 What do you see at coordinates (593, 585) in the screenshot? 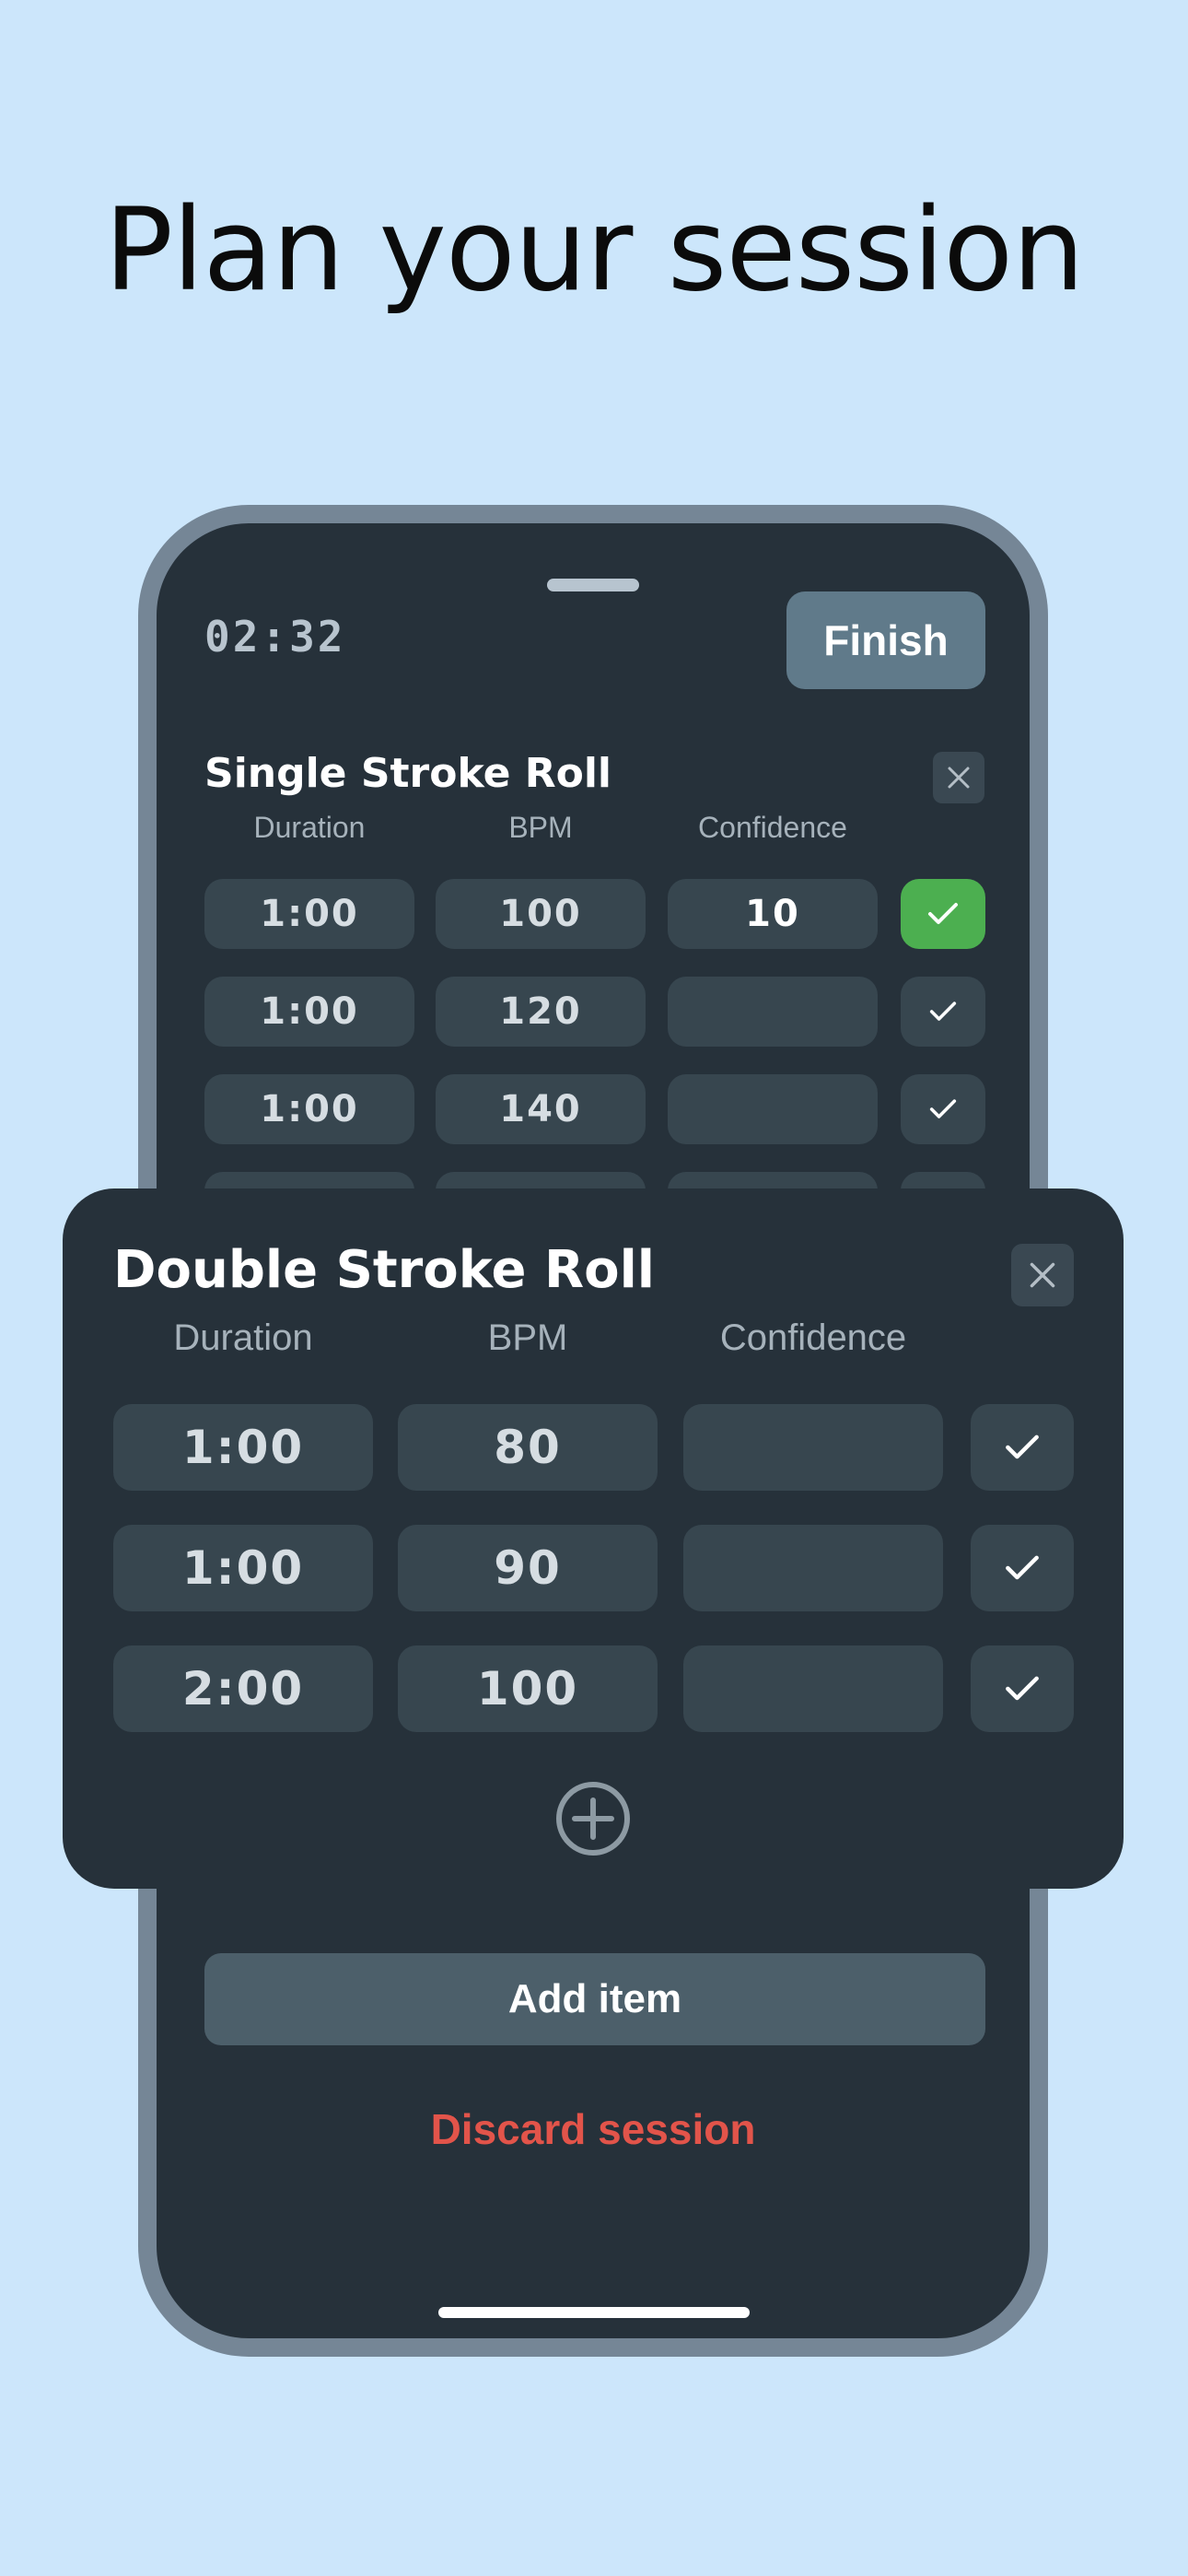
I see `sheet-grabber` at bounding box center [593, 585].